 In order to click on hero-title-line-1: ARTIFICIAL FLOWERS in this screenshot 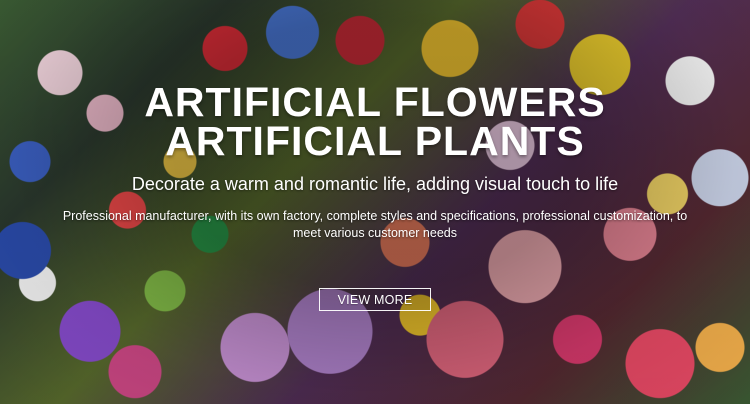, I will do `click(375, 102)`.